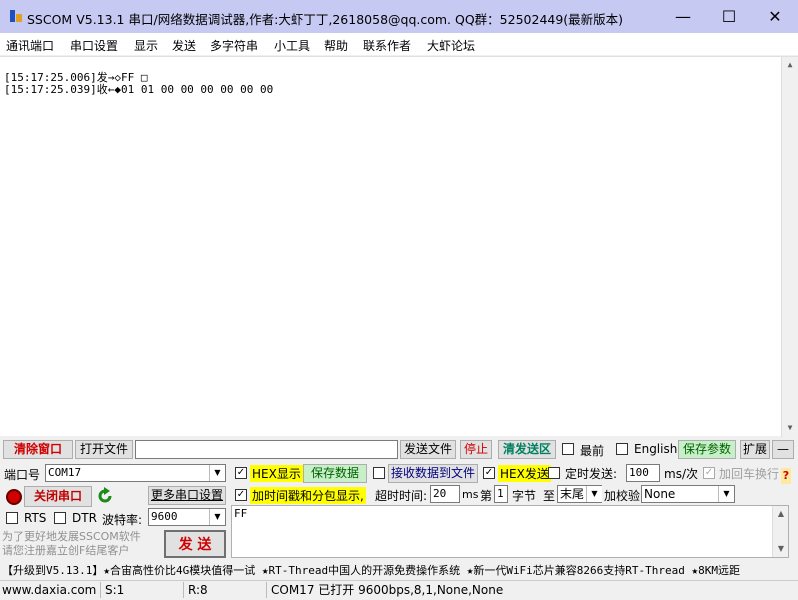  What do you see at coordinates (775, 16) in the screenshot?
I see `close-button: ✕` at bounding box center [775, 16].